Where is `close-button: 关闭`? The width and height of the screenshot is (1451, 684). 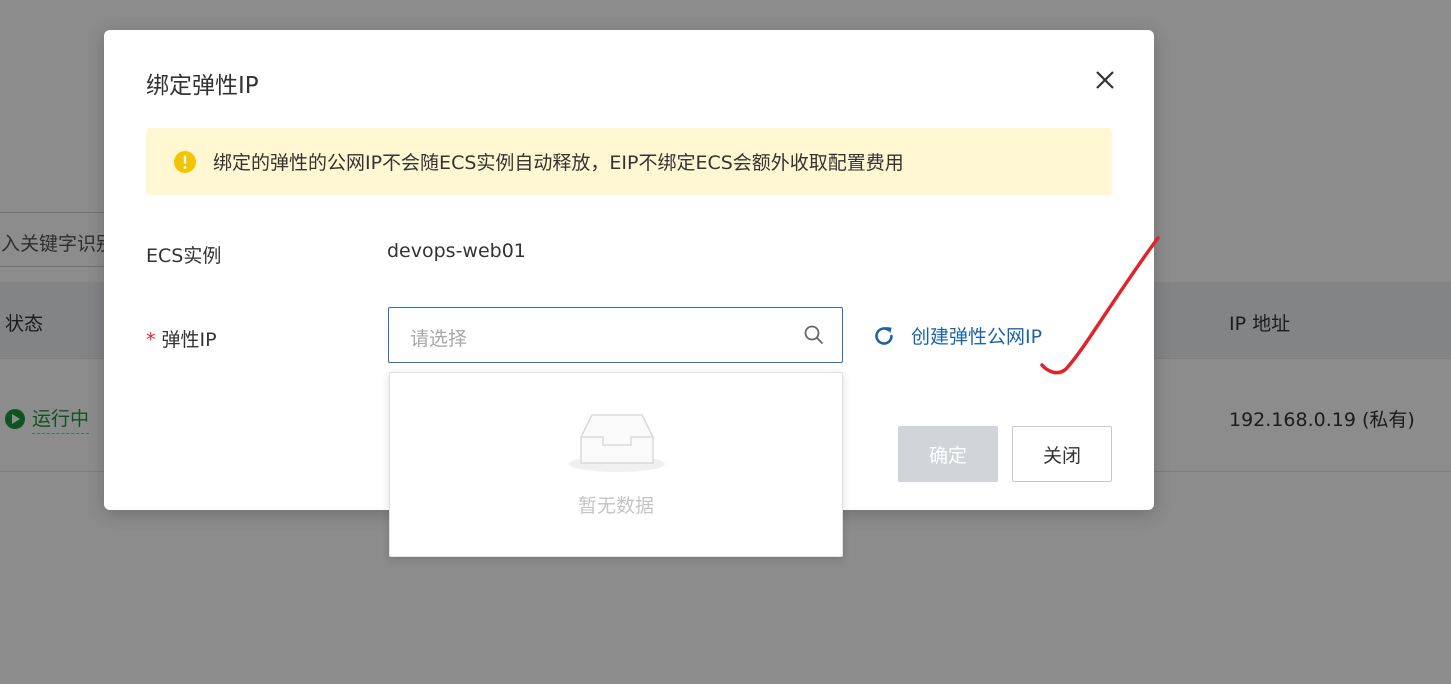
close-button: 关闭 is located at coordinates (1062, 454).